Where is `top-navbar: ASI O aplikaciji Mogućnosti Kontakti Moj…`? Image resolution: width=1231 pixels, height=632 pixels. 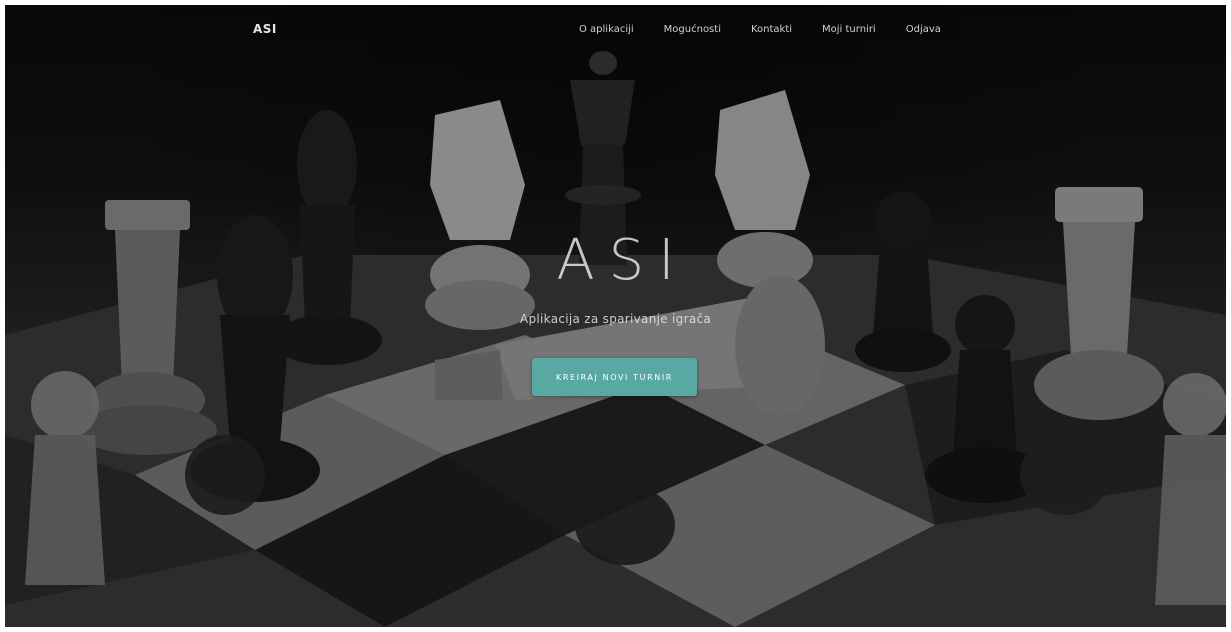 top-navbar: ASI O aplikaciji Mogućnosti Kontakti Moj… is located at coordinates (615, 30).